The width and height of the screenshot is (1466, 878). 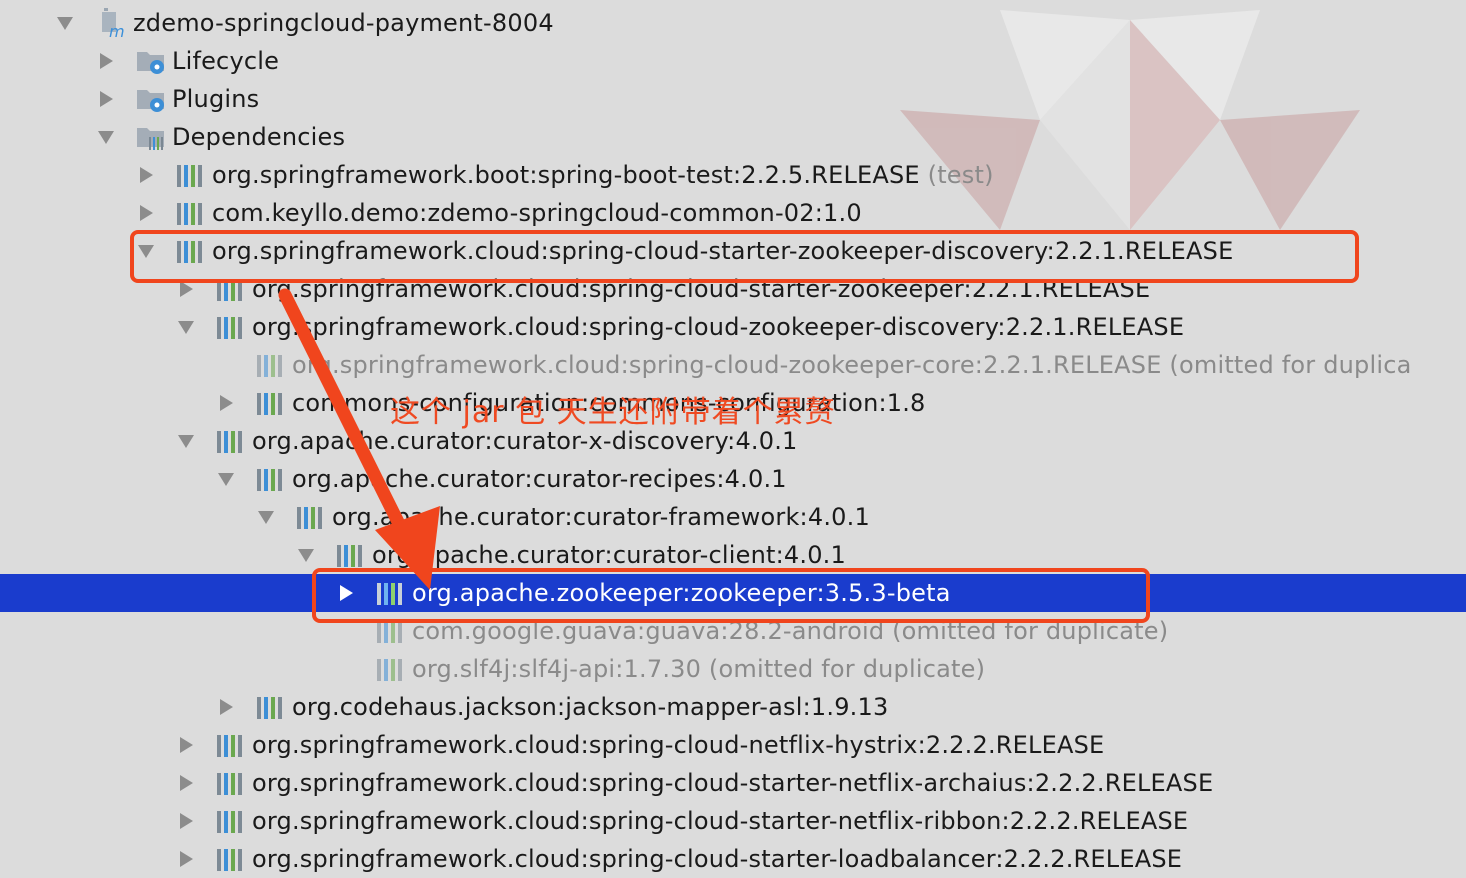 What do you see at coordinates (613, 412) in the screenshot?
I see `annotation-text: 这个 jar 包 天生还附带着个累赘` at bounding box center [613, 412].